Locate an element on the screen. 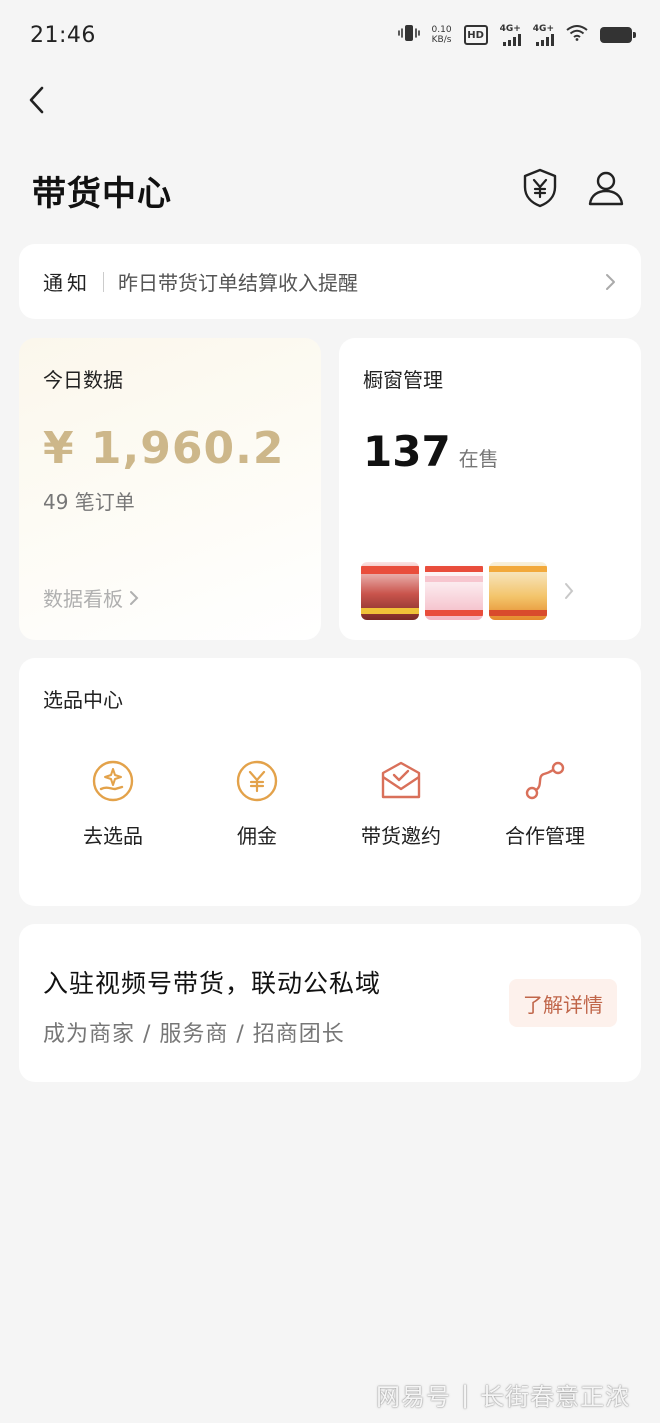 This screenshot has height=1423, width=660. notice-divider is located at coordinates (103, 281).